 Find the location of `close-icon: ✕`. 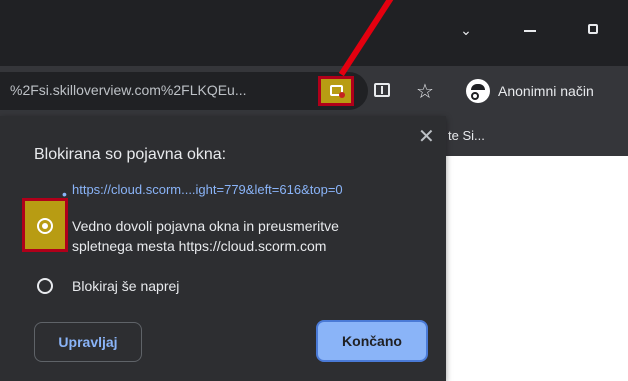

close-icon: ✕ is located at coordinates (426, 136).